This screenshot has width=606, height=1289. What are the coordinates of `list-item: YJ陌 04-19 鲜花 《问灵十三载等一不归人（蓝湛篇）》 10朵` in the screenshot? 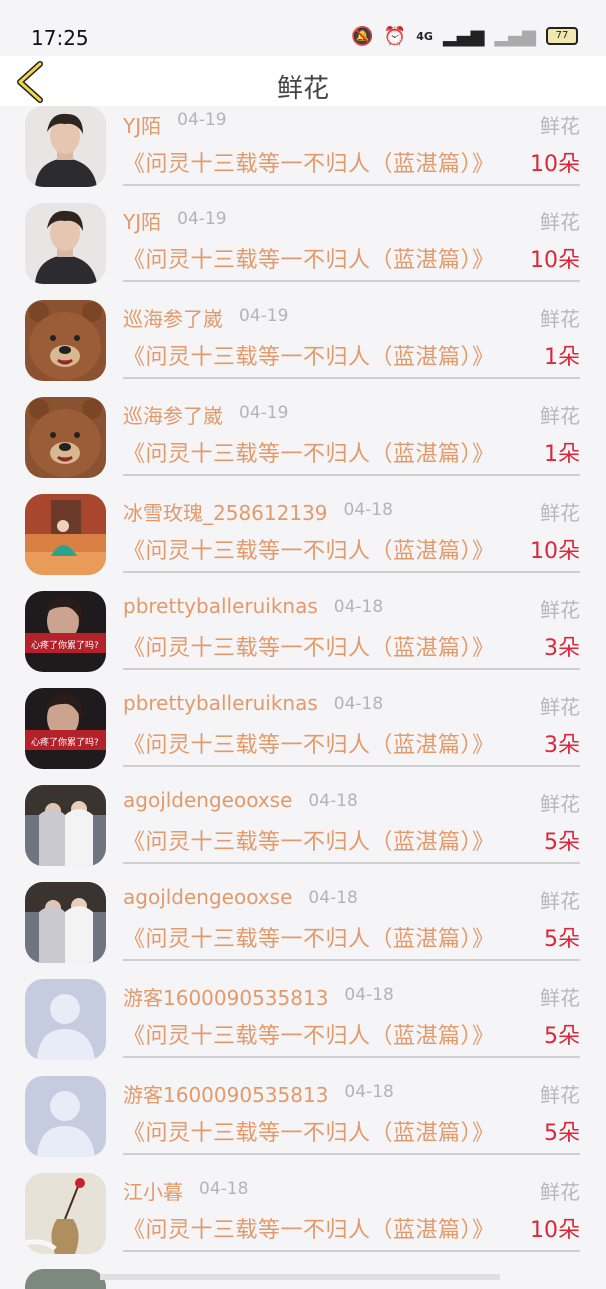 It's located at (303, 149).